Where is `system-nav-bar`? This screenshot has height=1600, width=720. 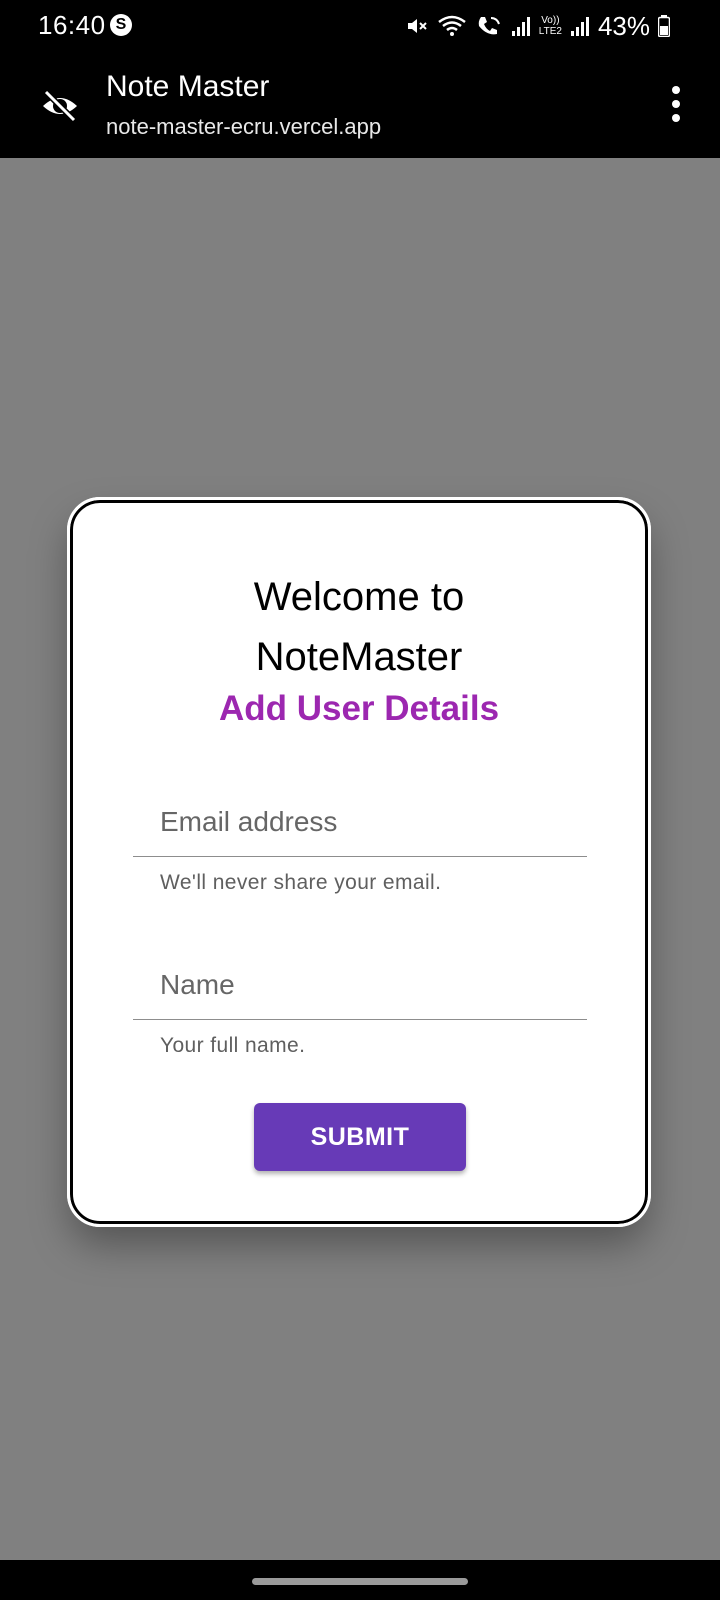 system-nav-bar is located at coordinates (360, 1580).